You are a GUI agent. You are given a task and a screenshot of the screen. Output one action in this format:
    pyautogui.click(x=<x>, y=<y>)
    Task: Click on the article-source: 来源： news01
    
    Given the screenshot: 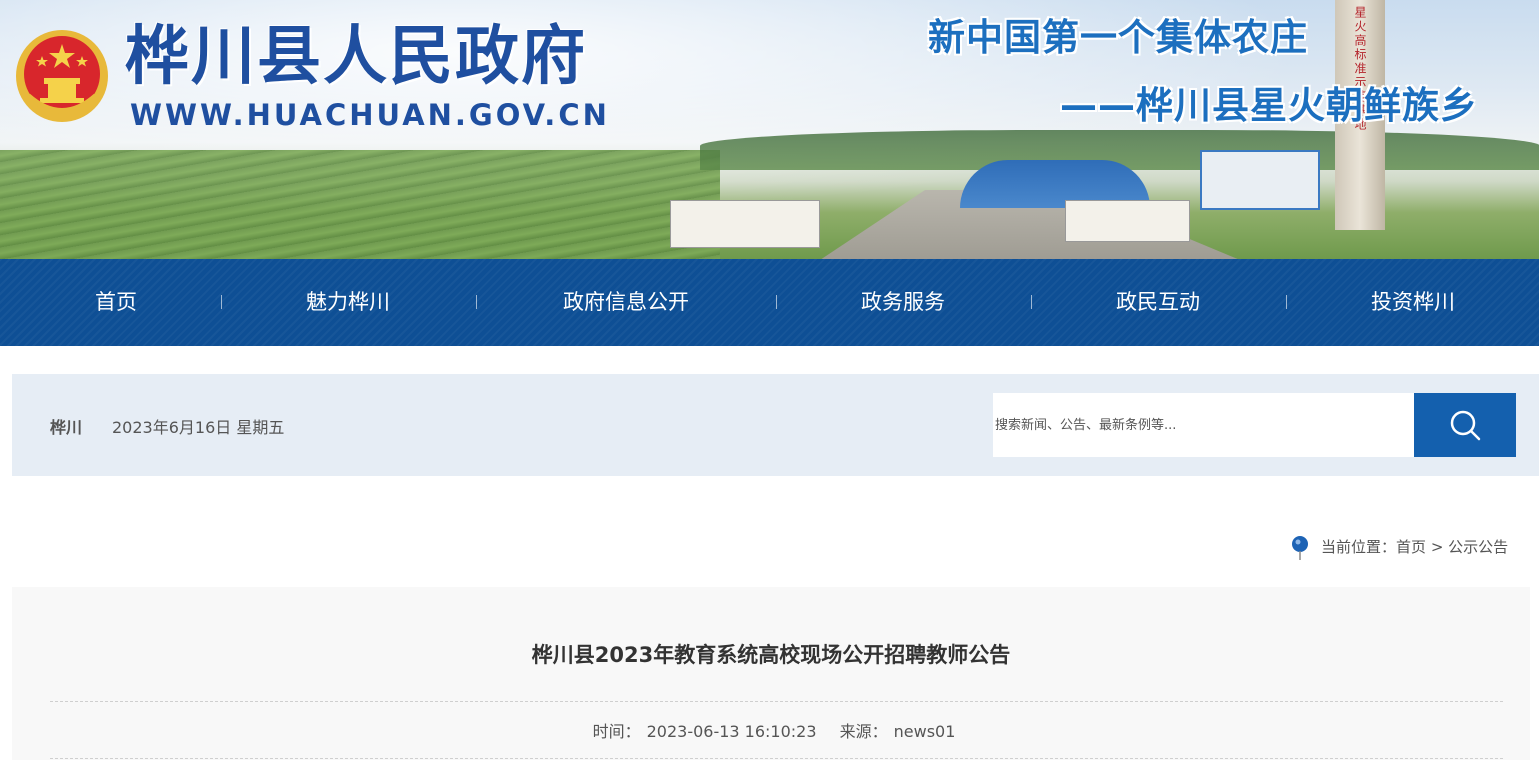 What is the action you would take?
    pyautogui.click(x=895, y=731)
    